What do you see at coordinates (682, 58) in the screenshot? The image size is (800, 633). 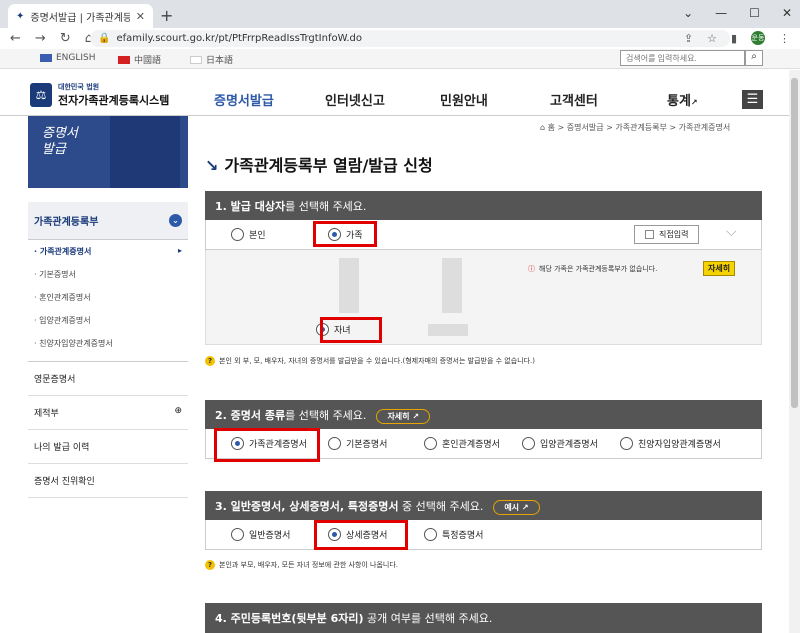 I see `search-input` at bounding box center [682, 58].